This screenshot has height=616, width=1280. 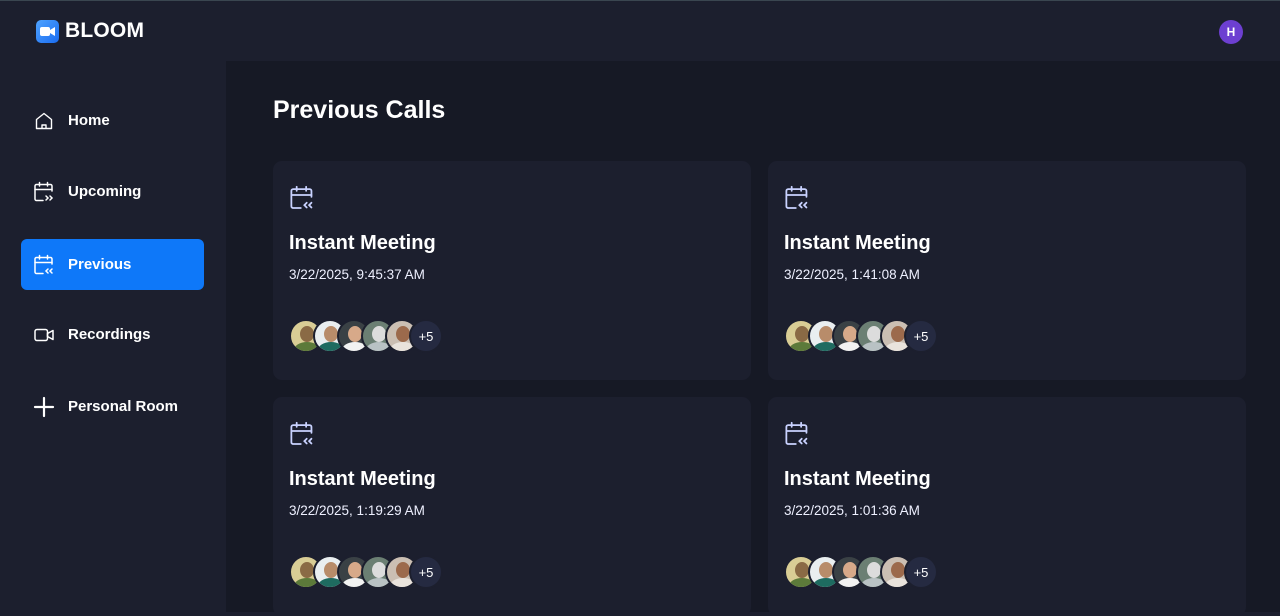 I want to click on sidebar-item-recordings: Recordings, so click(x=112, y=334).